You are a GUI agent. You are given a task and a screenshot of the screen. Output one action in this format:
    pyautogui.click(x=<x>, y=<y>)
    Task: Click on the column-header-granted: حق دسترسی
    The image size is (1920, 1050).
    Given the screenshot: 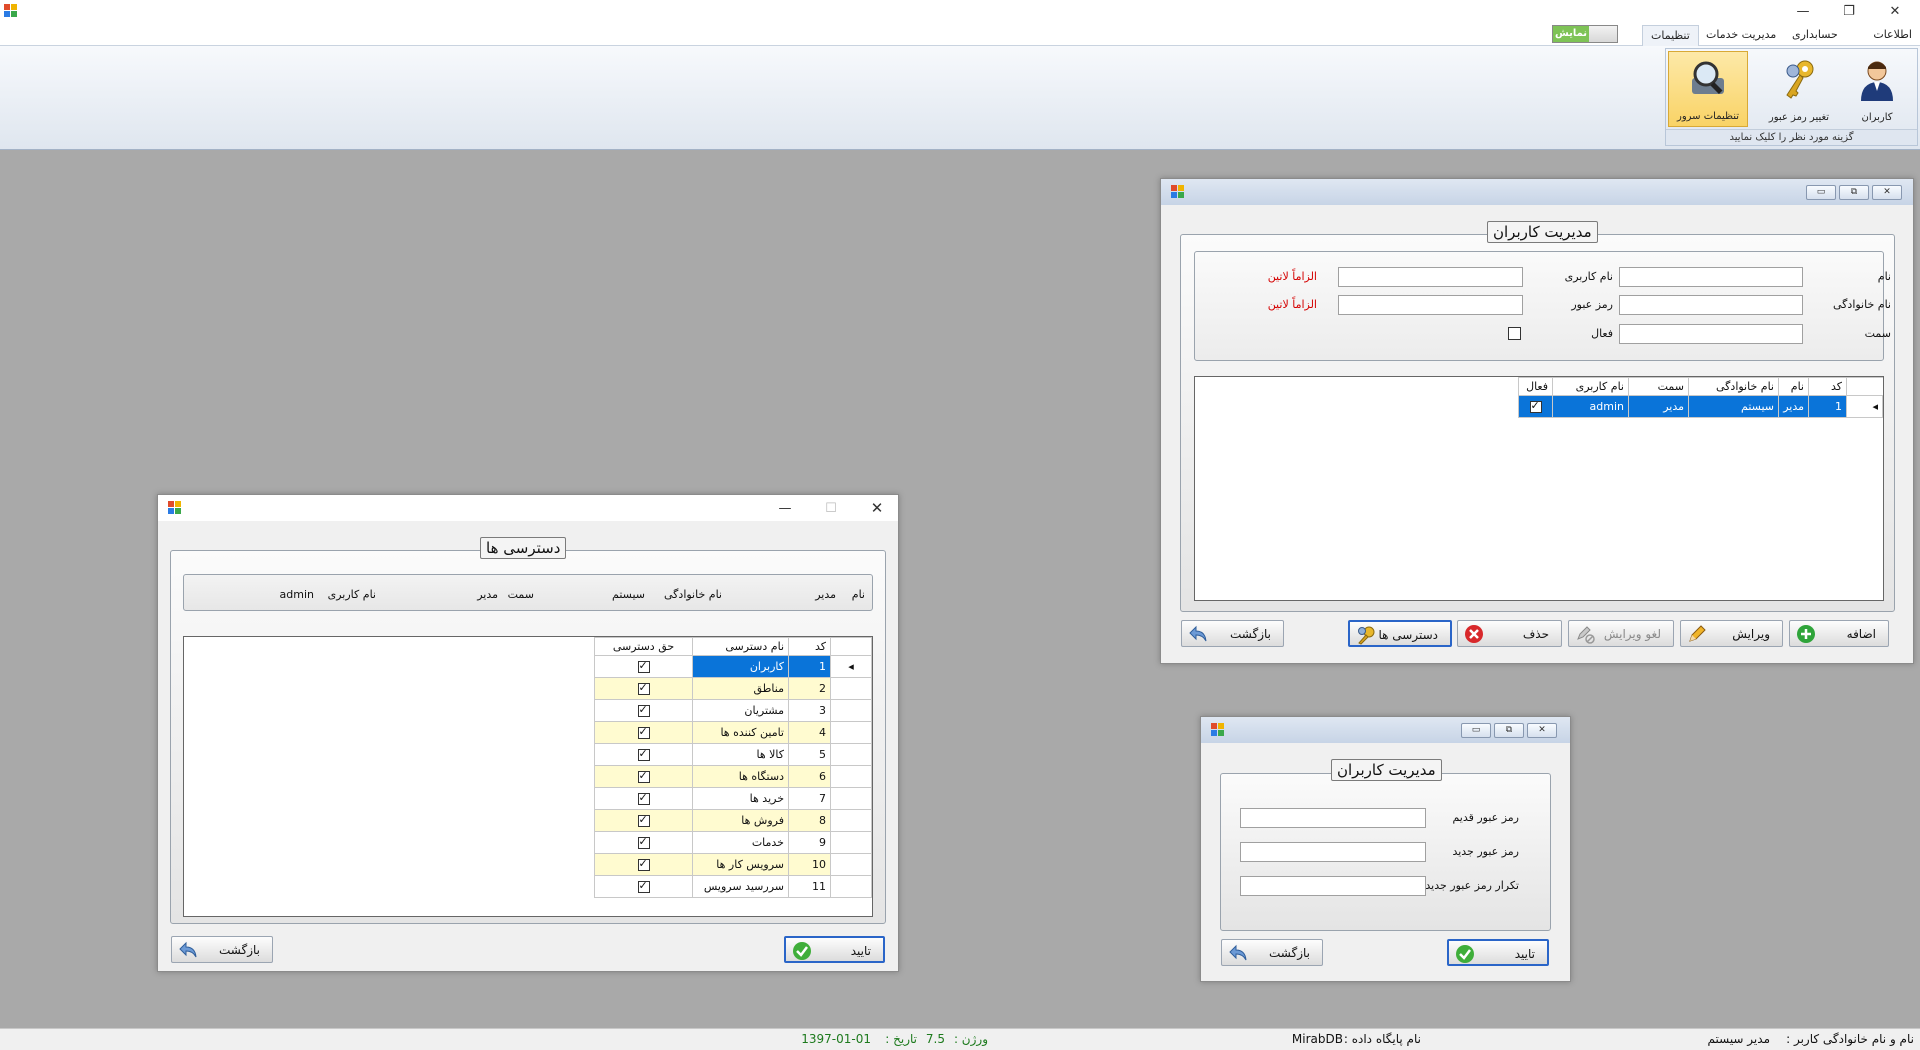 What is the action you would take?
    pyautogui.click(x=643, y=646)
    